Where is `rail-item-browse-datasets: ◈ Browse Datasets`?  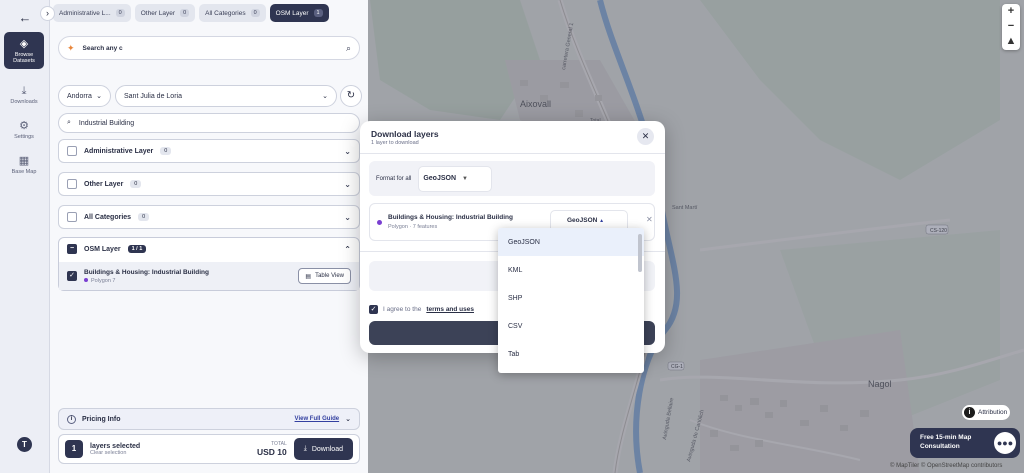 rail-item-browse-datasets: ◈ Browse Datasets is located at coordinates (24, 50).